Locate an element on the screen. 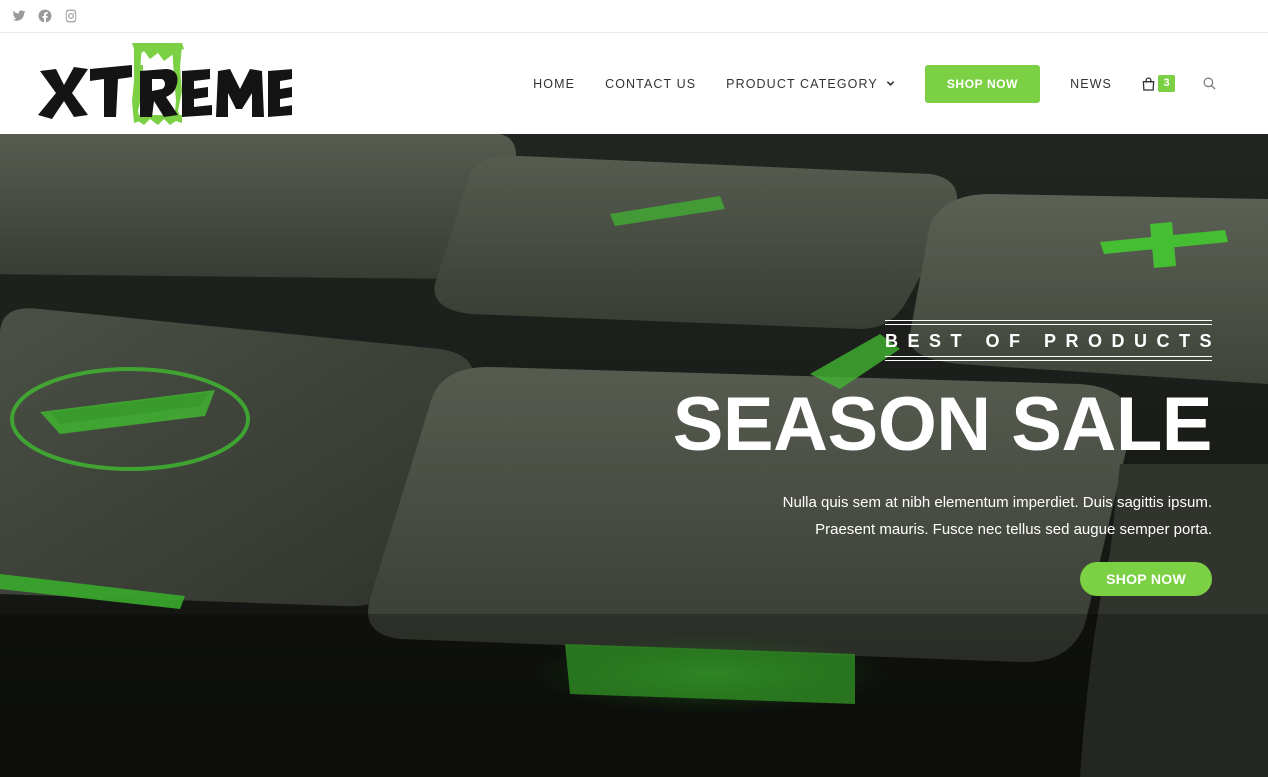 The image size is (1268, 777). search-button is located at coordinates (1209, 83).